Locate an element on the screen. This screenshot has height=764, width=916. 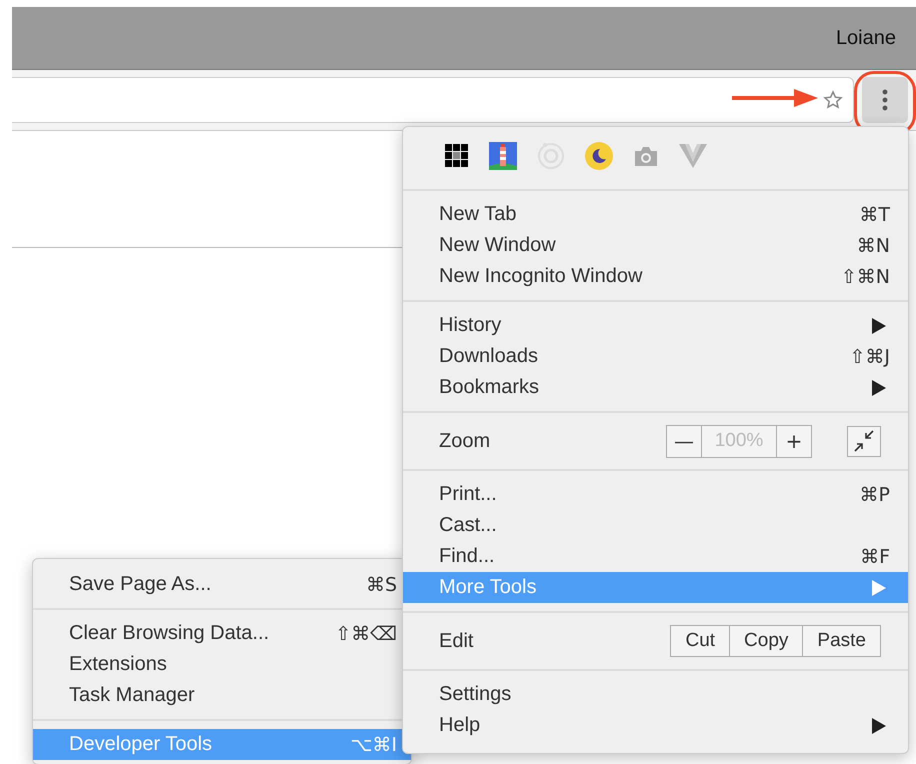
menu-button is located at coordinates (885, 100).